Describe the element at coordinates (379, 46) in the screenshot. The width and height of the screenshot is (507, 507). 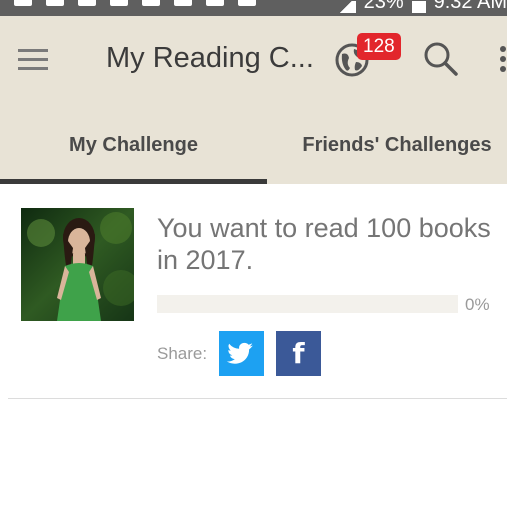
I see `notification-badge: 128` at that location.